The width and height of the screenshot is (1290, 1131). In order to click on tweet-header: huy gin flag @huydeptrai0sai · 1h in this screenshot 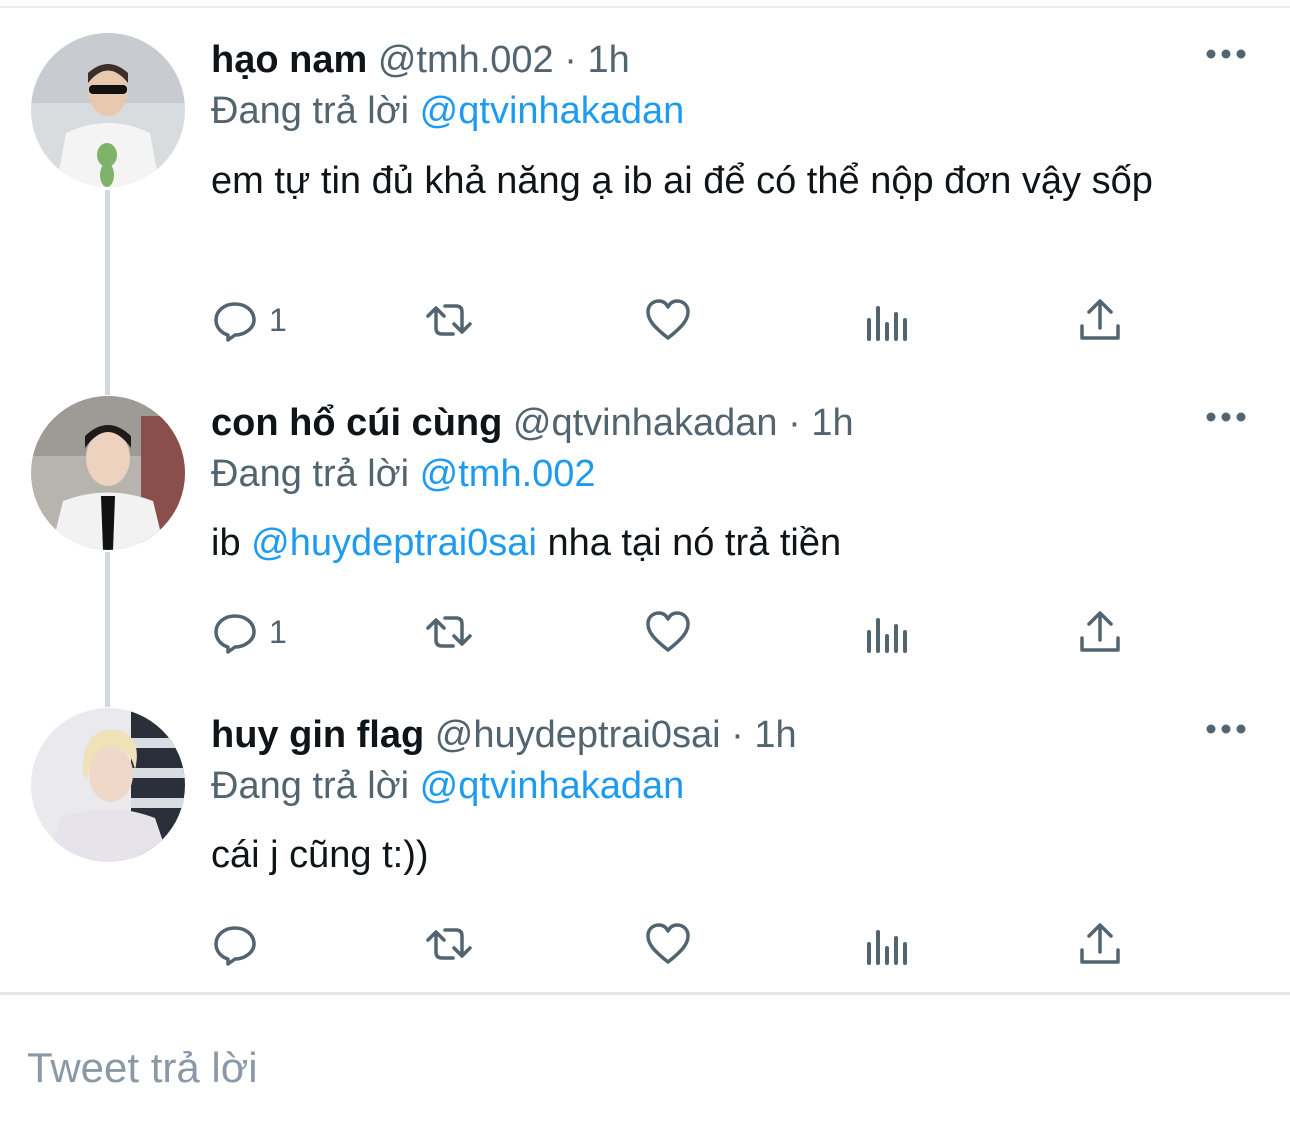, I will do `click(504, 735)`.